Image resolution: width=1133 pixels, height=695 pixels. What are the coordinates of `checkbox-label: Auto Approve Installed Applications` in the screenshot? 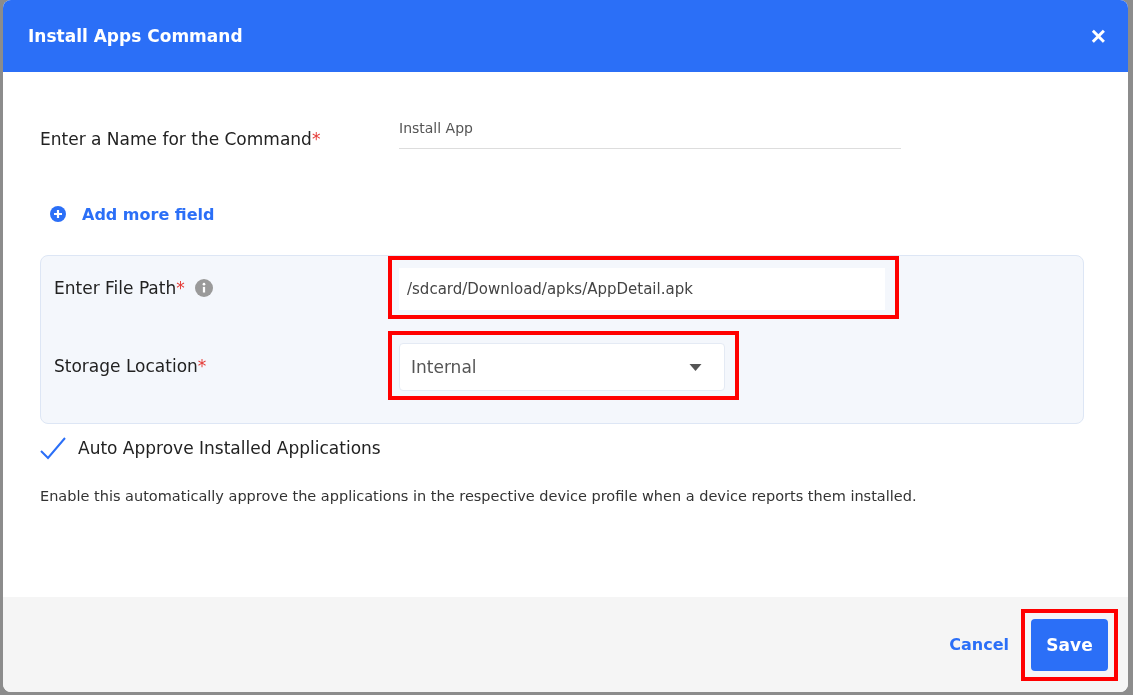 It's located at (229, 448).